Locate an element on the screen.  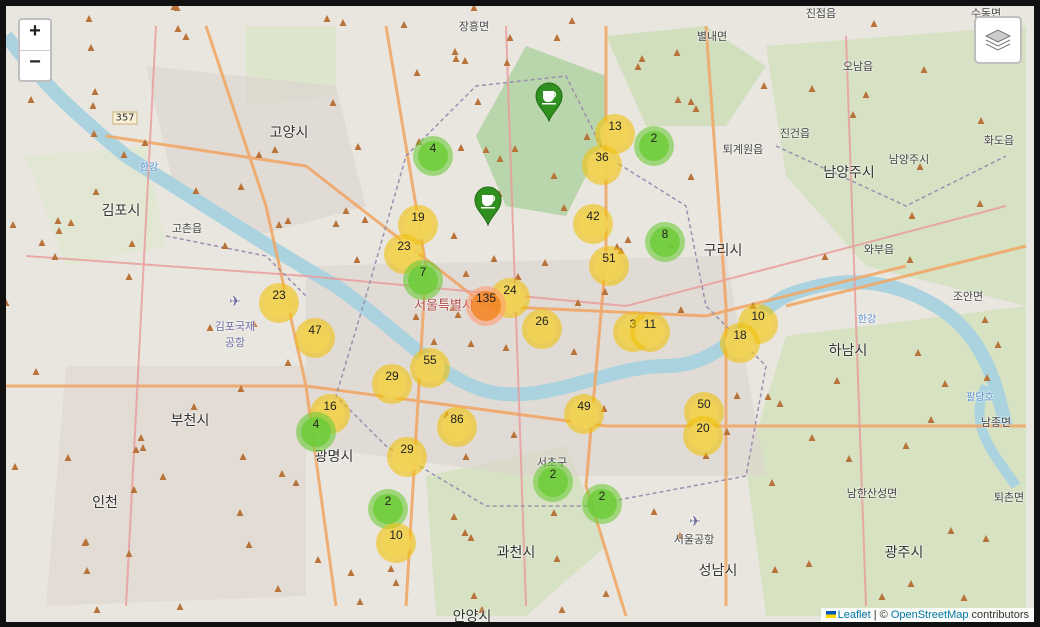
place-label-gimpo_airport: 김포국제 공항 is located at coordinates (235, 334).